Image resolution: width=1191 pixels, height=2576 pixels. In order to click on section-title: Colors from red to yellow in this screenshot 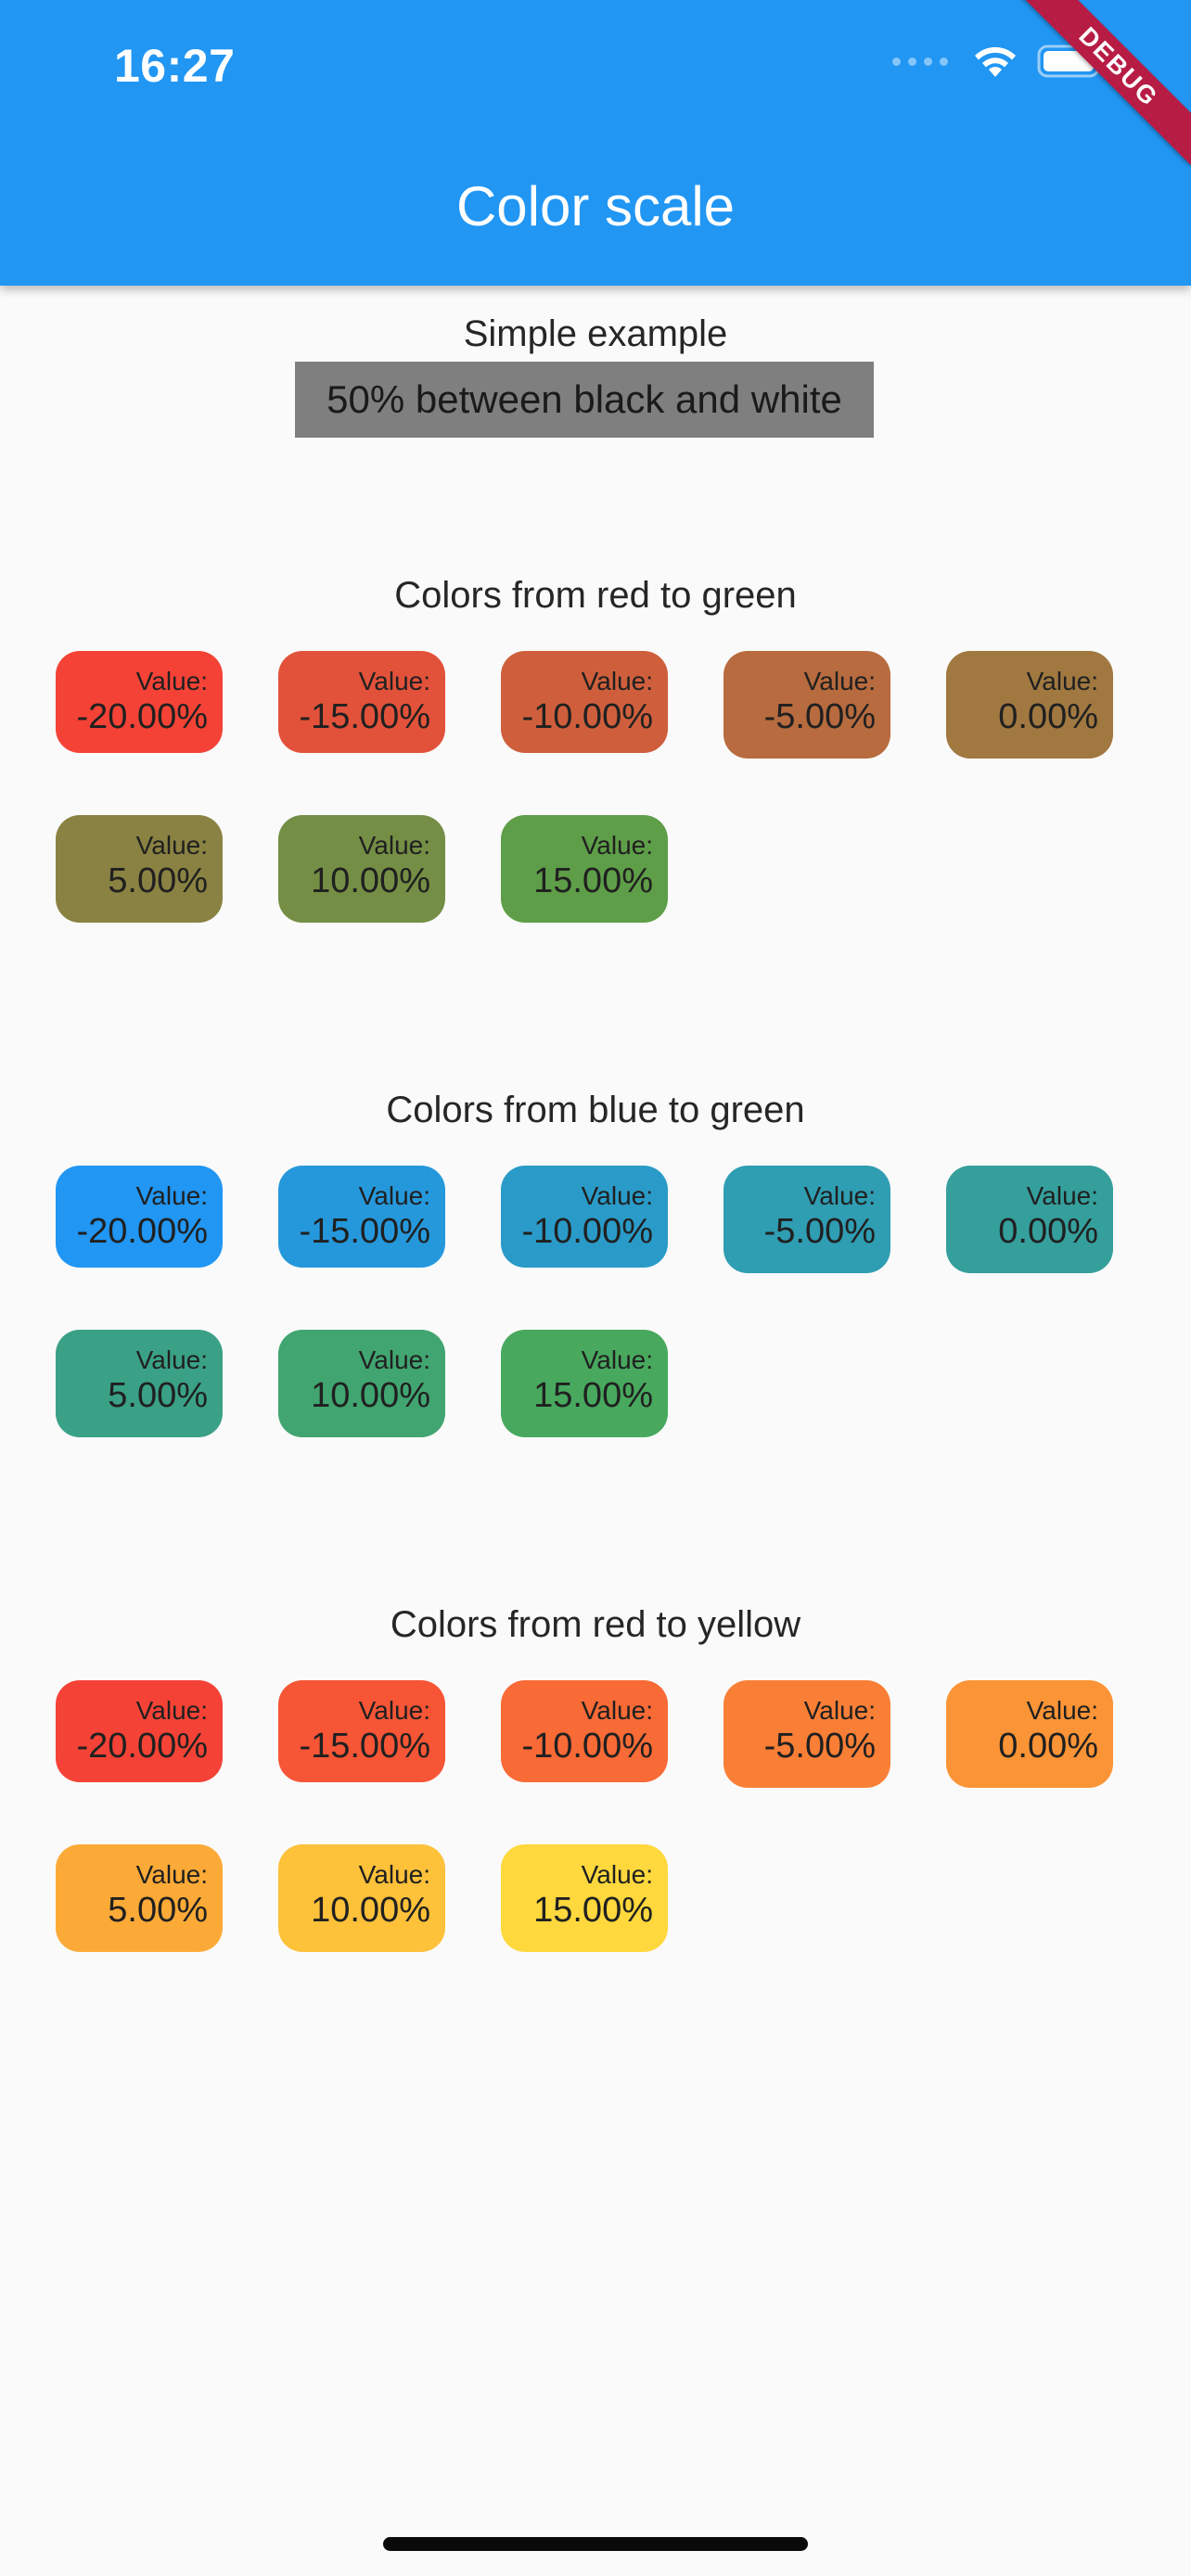, I will do `click(595, 1625)`.